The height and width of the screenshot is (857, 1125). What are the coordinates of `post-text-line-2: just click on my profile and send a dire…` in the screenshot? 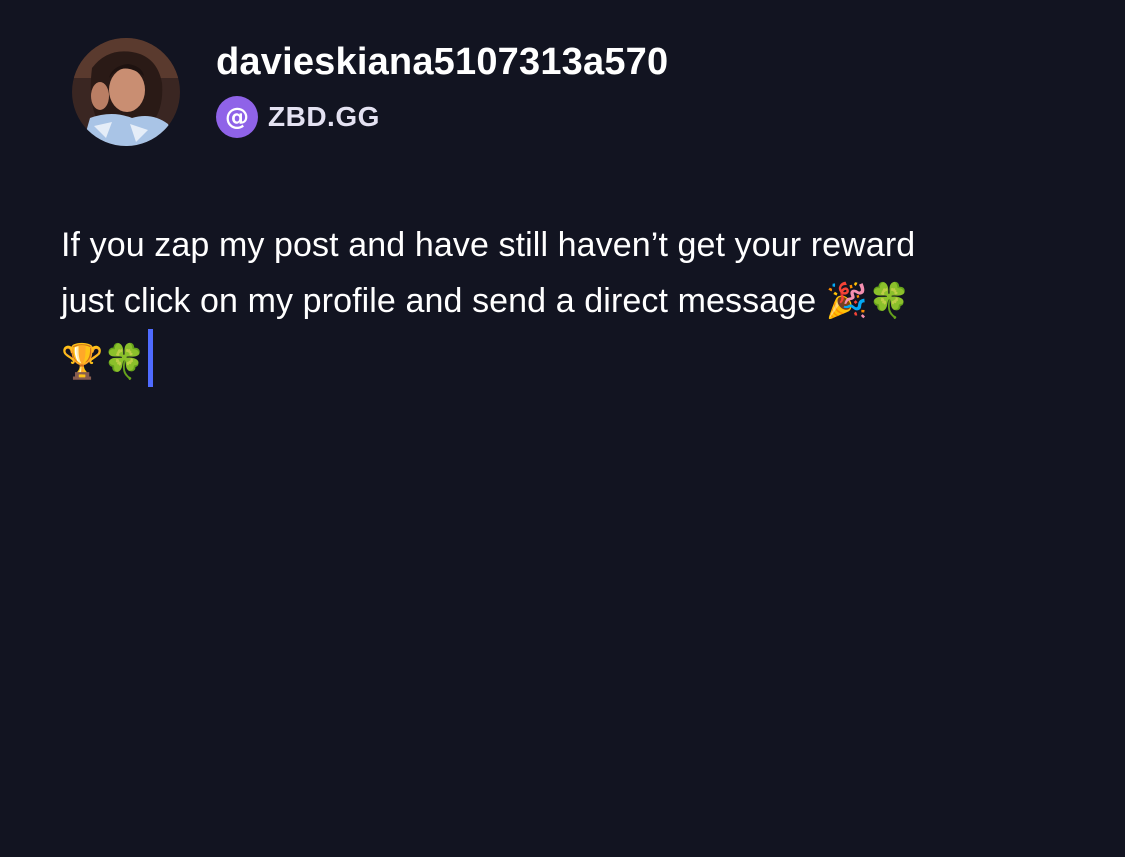 It's located at (571, 301).